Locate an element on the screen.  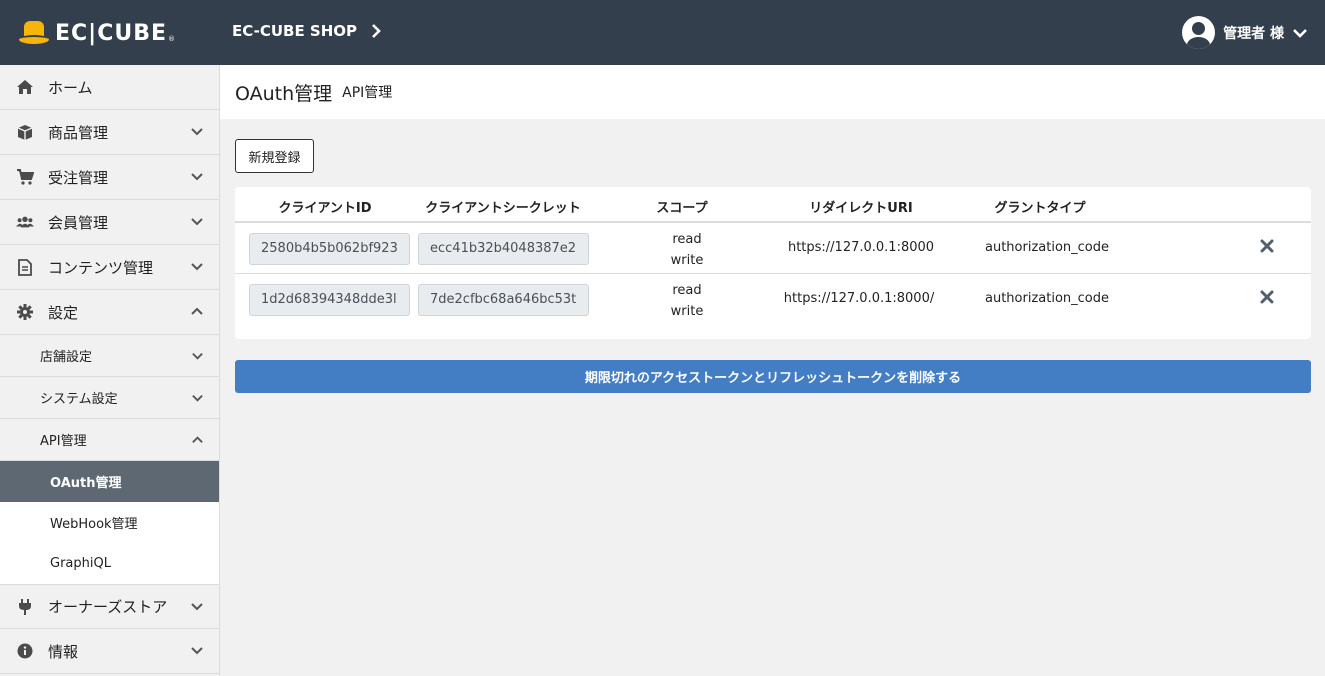
sidebar-item-members: 会員管理 is located at coordinates (109, 222).